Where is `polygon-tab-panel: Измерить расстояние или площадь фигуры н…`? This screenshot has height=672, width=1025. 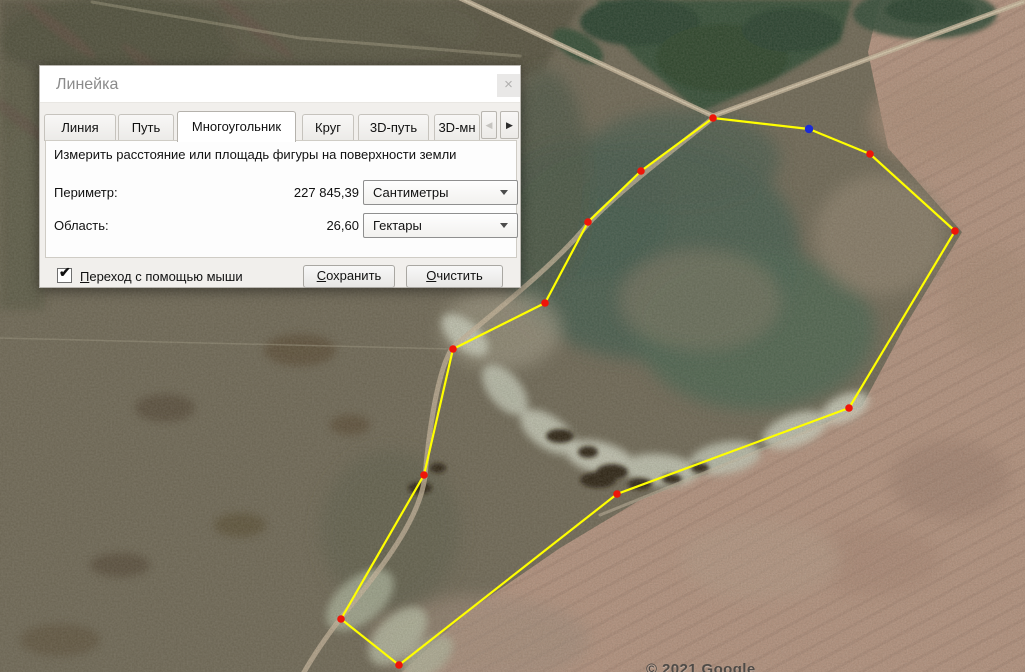 polygon-tab-panel: Измерить расстояние или площадь фигуры н… is located at coordinates (281, 199).